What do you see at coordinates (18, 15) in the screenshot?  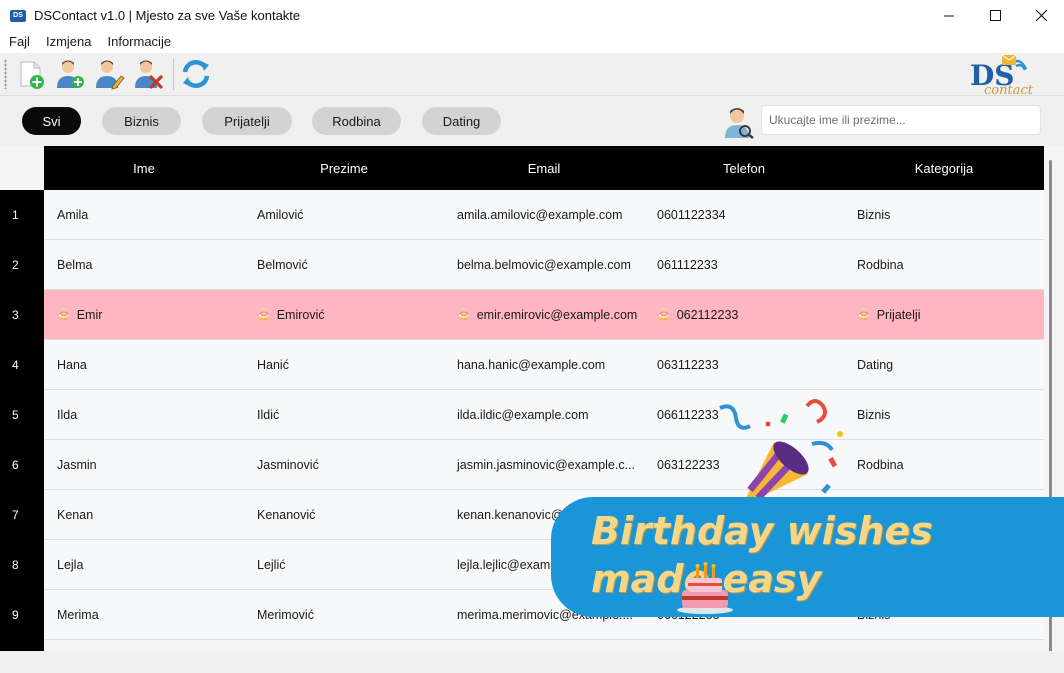 I see `app-icon: DS` at bounding box center [18, 15].